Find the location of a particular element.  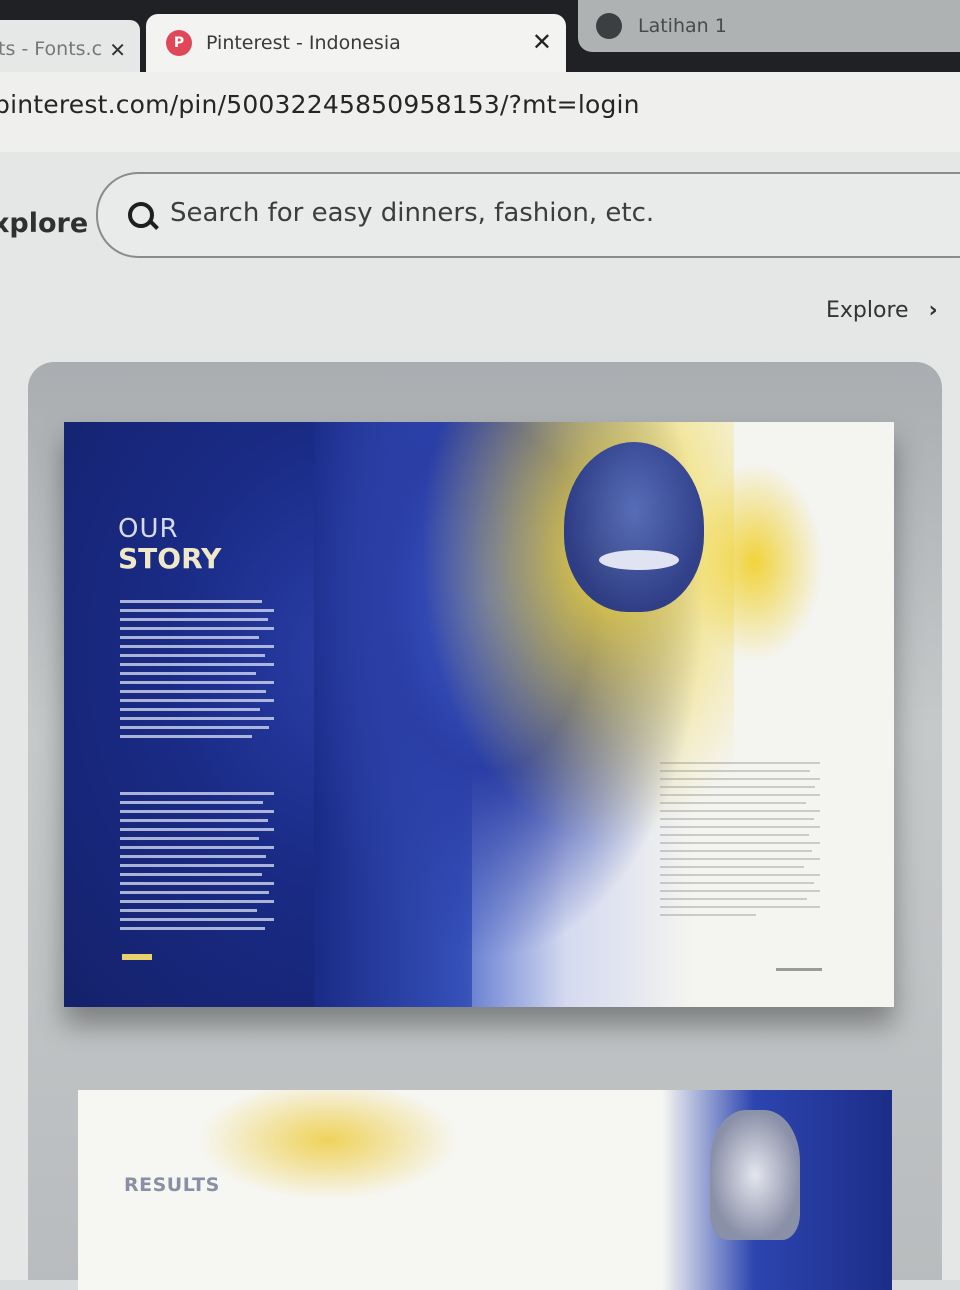

search-bar is located at coordinates (528, 215).